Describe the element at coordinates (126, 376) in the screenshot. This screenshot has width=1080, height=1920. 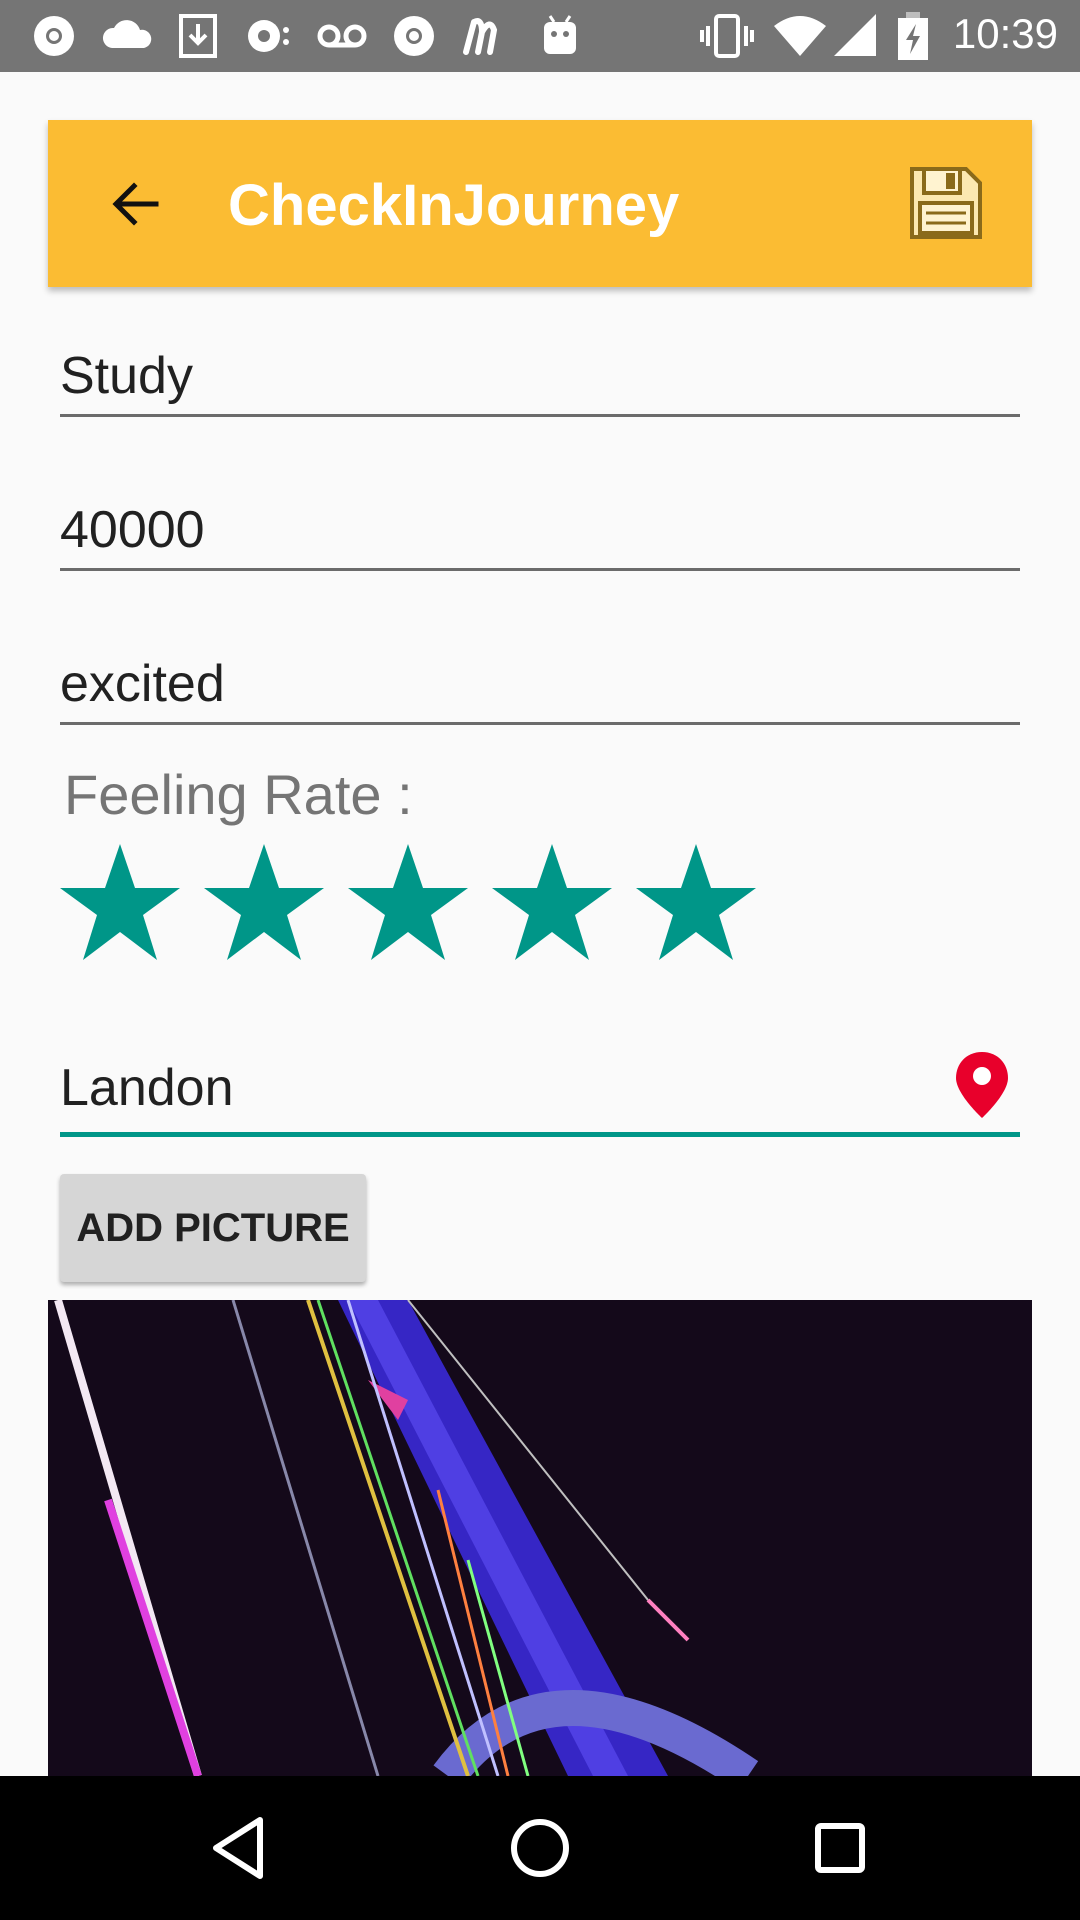
I see `title-field-value: Study` at that location.